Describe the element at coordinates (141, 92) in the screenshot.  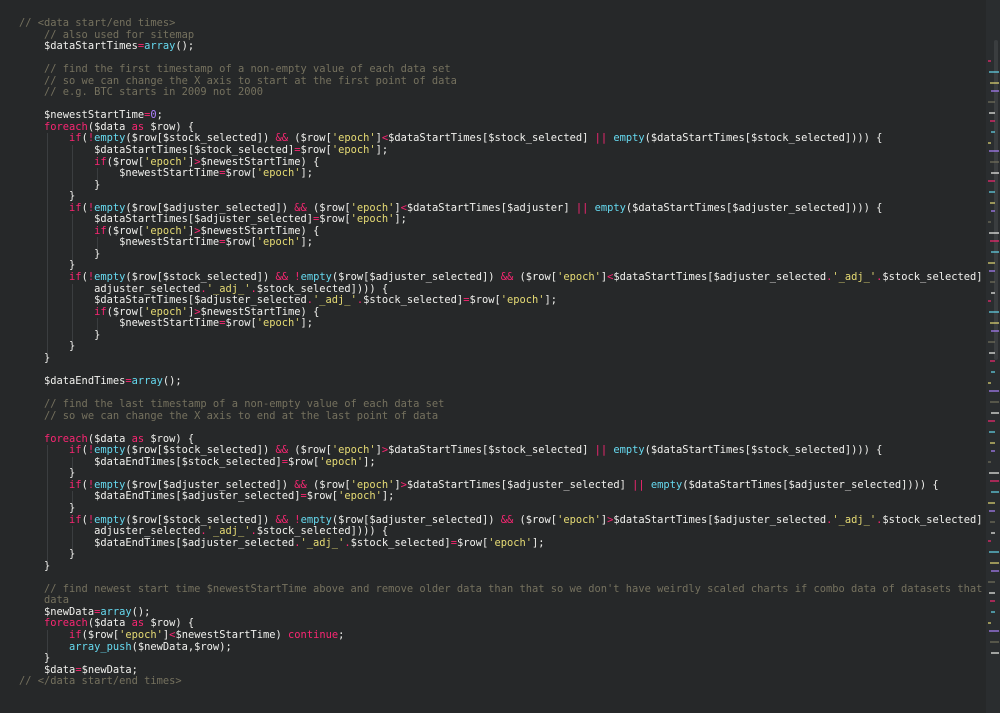
I see `code-token: // e.g. BTC starts in 2009 not 2000` at that location.